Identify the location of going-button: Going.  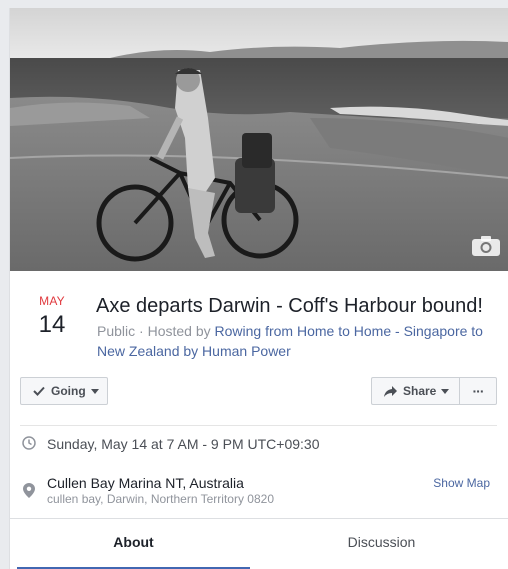
(64, 391).